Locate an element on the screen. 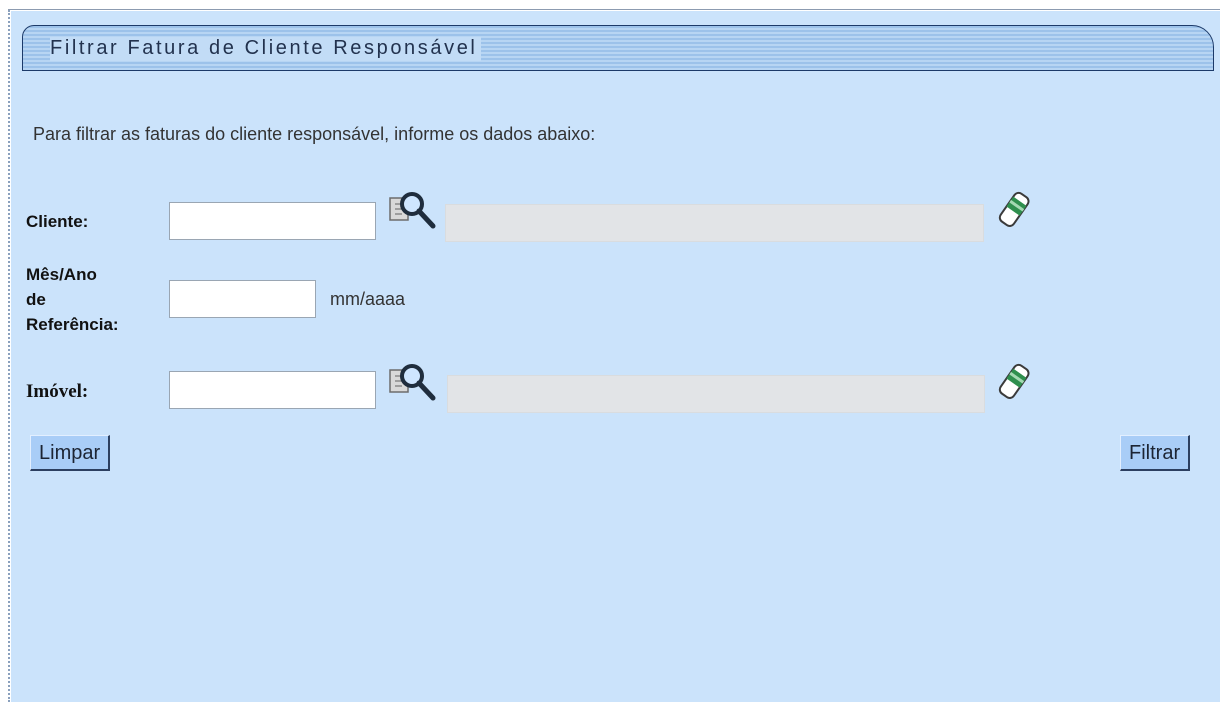  cliente-label: Cliente: is located at coordinates (57, 221).